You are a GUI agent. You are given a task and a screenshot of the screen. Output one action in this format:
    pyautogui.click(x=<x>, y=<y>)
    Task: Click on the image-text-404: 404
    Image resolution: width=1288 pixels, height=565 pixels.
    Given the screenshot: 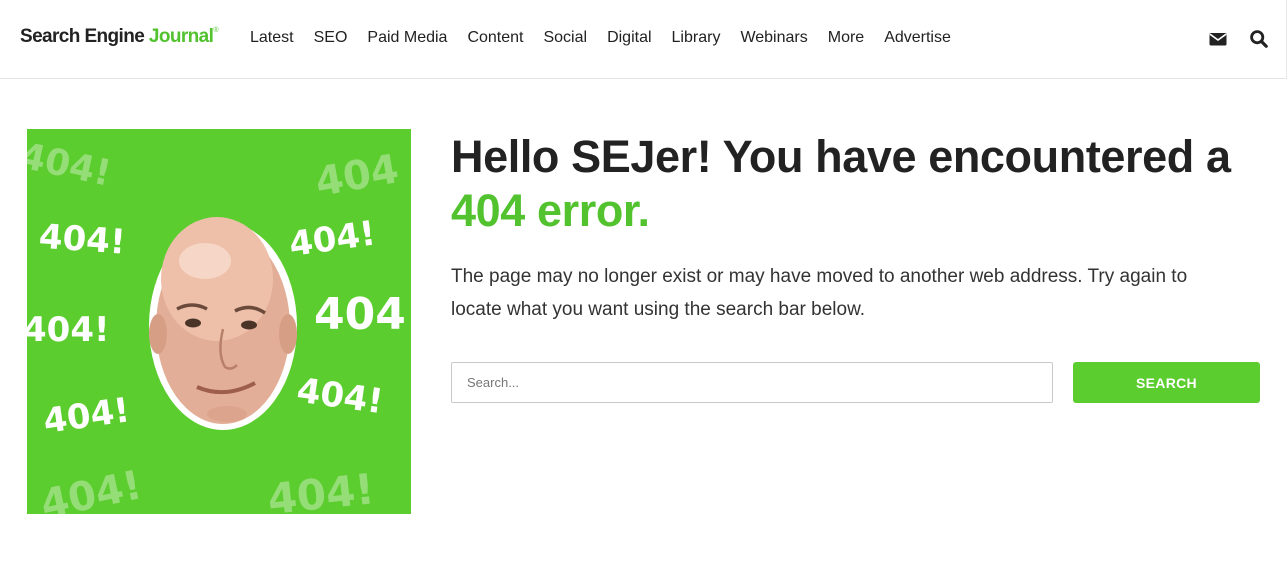 What is the action you would take?
    pyautogui.click(x=360, y=314)
    